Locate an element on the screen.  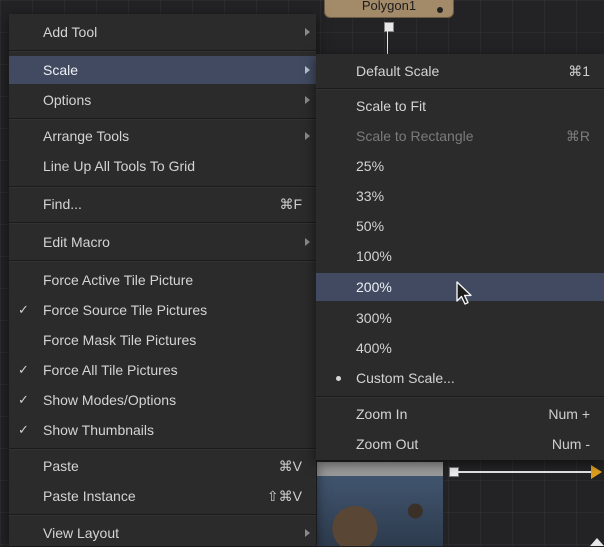
polygon-node-label: Polygon1 is located at coordinates (389, 6).